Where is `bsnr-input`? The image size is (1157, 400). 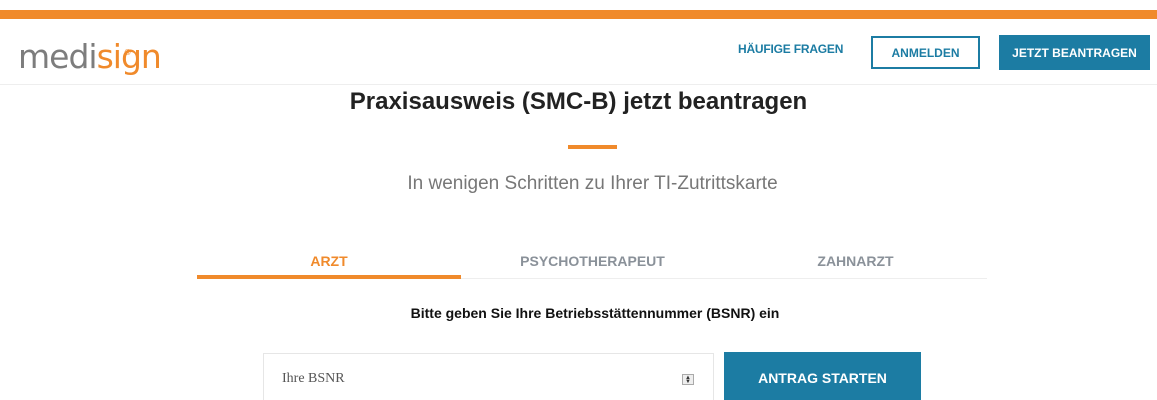 bsnr-input is located at coordinates (488, 377).